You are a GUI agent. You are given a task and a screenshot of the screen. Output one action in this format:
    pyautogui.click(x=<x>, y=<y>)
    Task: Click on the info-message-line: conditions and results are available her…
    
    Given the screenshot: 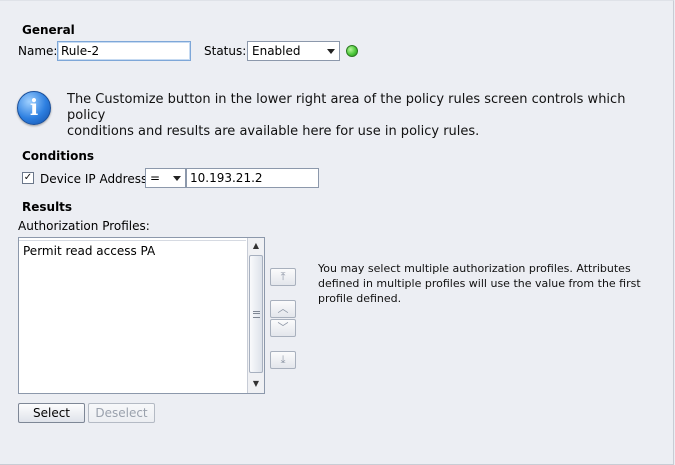 What is the action you would take?
    pyautogui.click(x=273, y=131)
    